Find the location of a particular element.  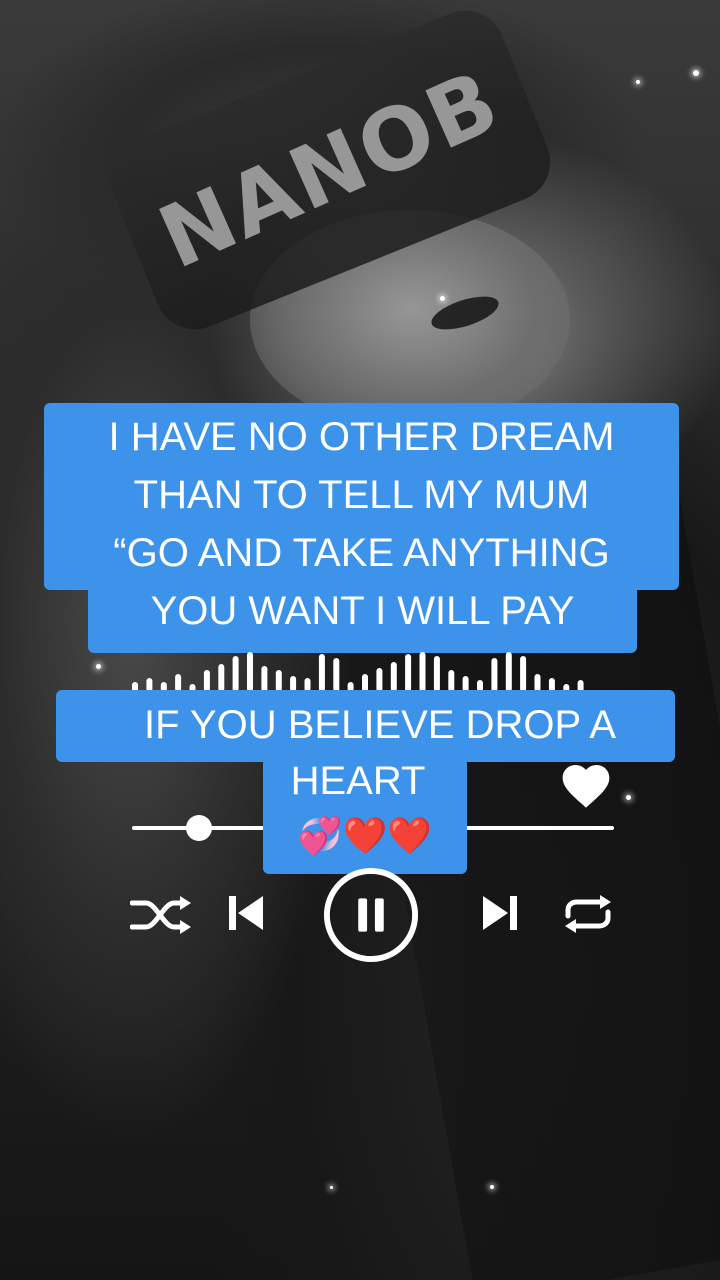

caption-bottom-emojis: 💞❤️❤️ is located at coordinates (365, 836).